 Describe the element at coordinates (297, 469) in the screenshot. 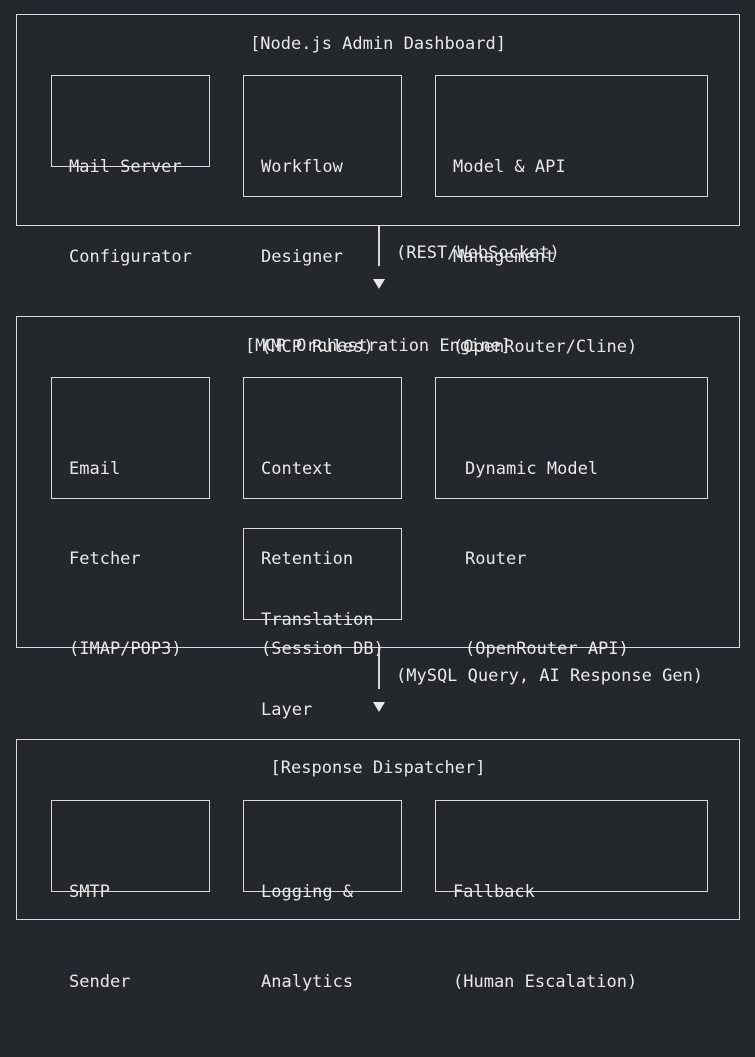

I see `box-line: Context` at that location.